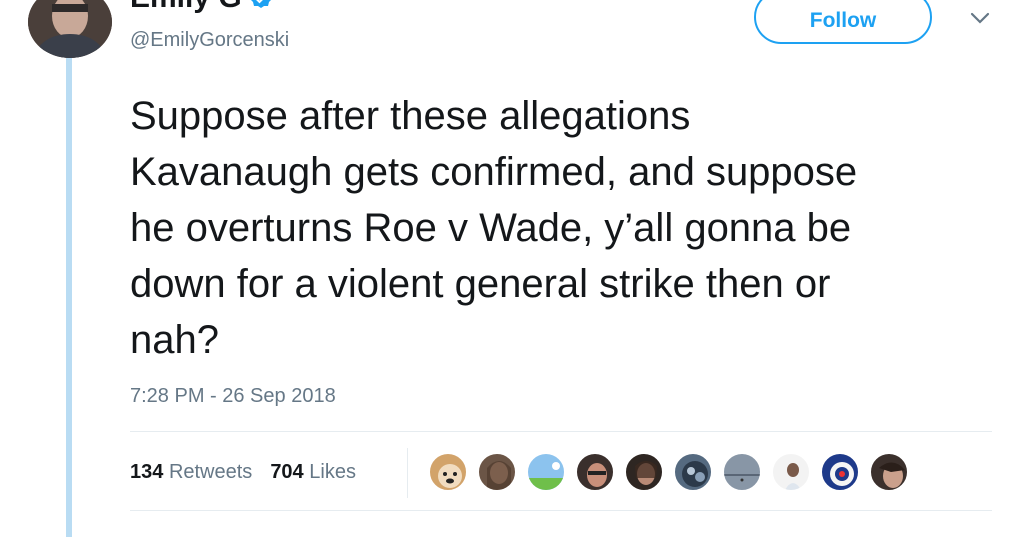 Image resolution: width=1024 pixels, height=537 pixels. I want to click on stats-separator, so click(407, 473).